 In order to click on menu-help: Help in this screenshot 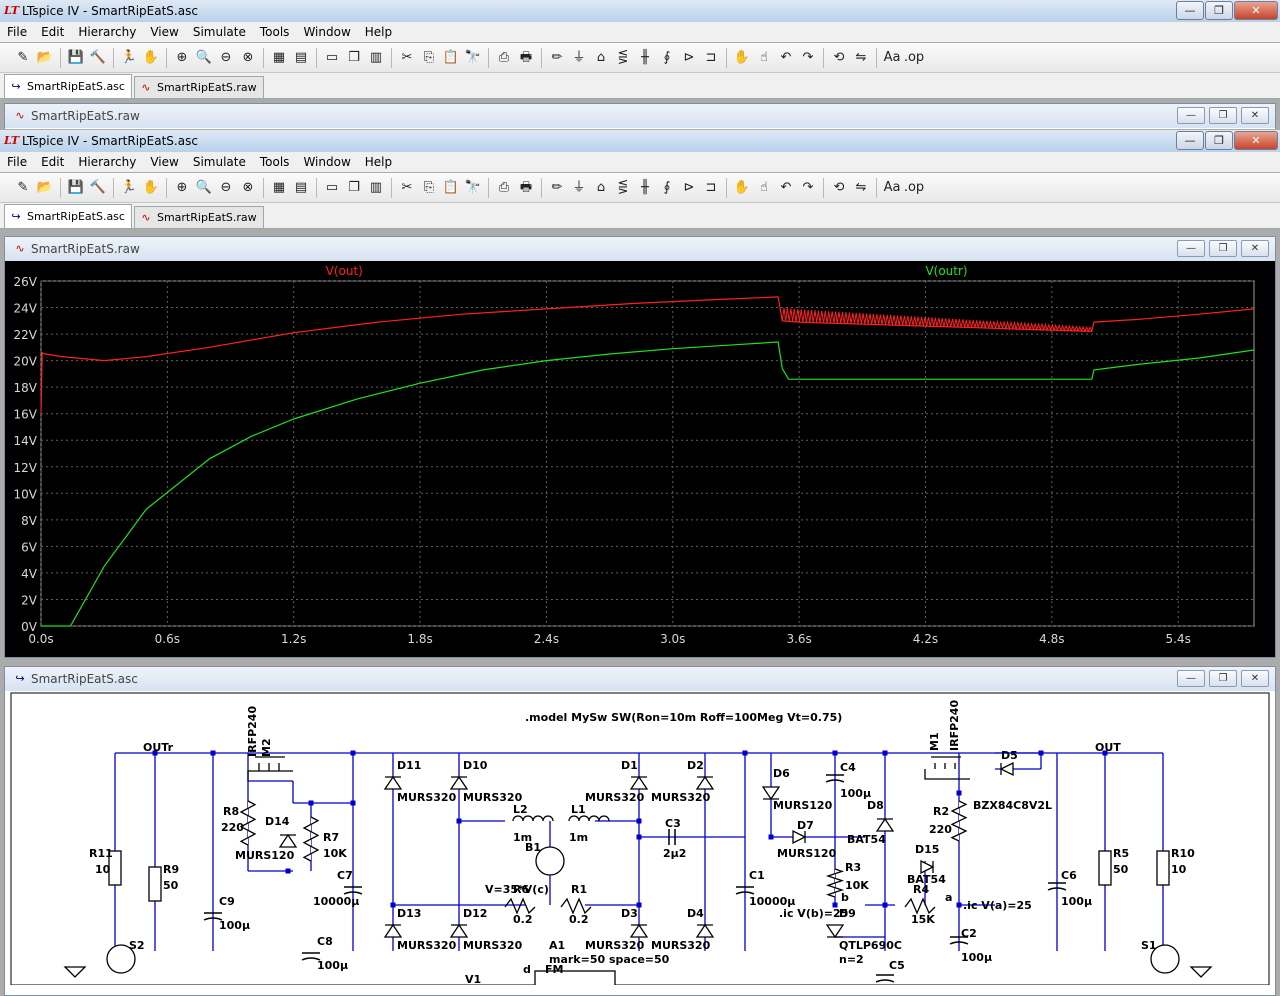, I will do `click(378, 32)`.